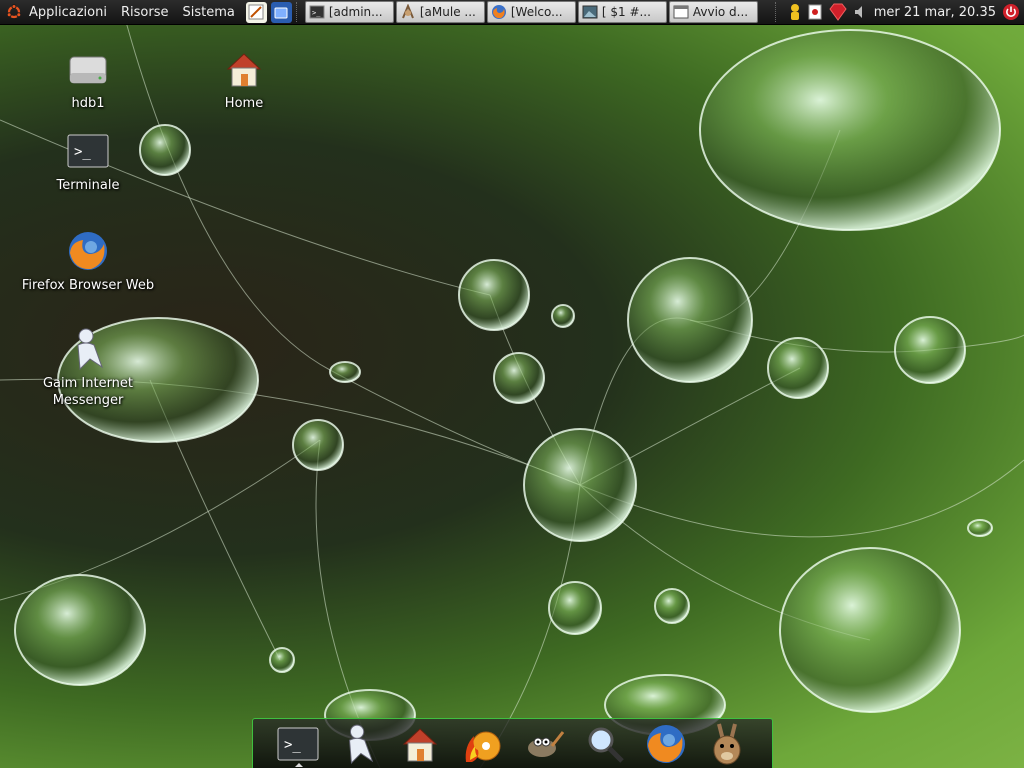  I want to click on dock-burner, so click(482, 744).